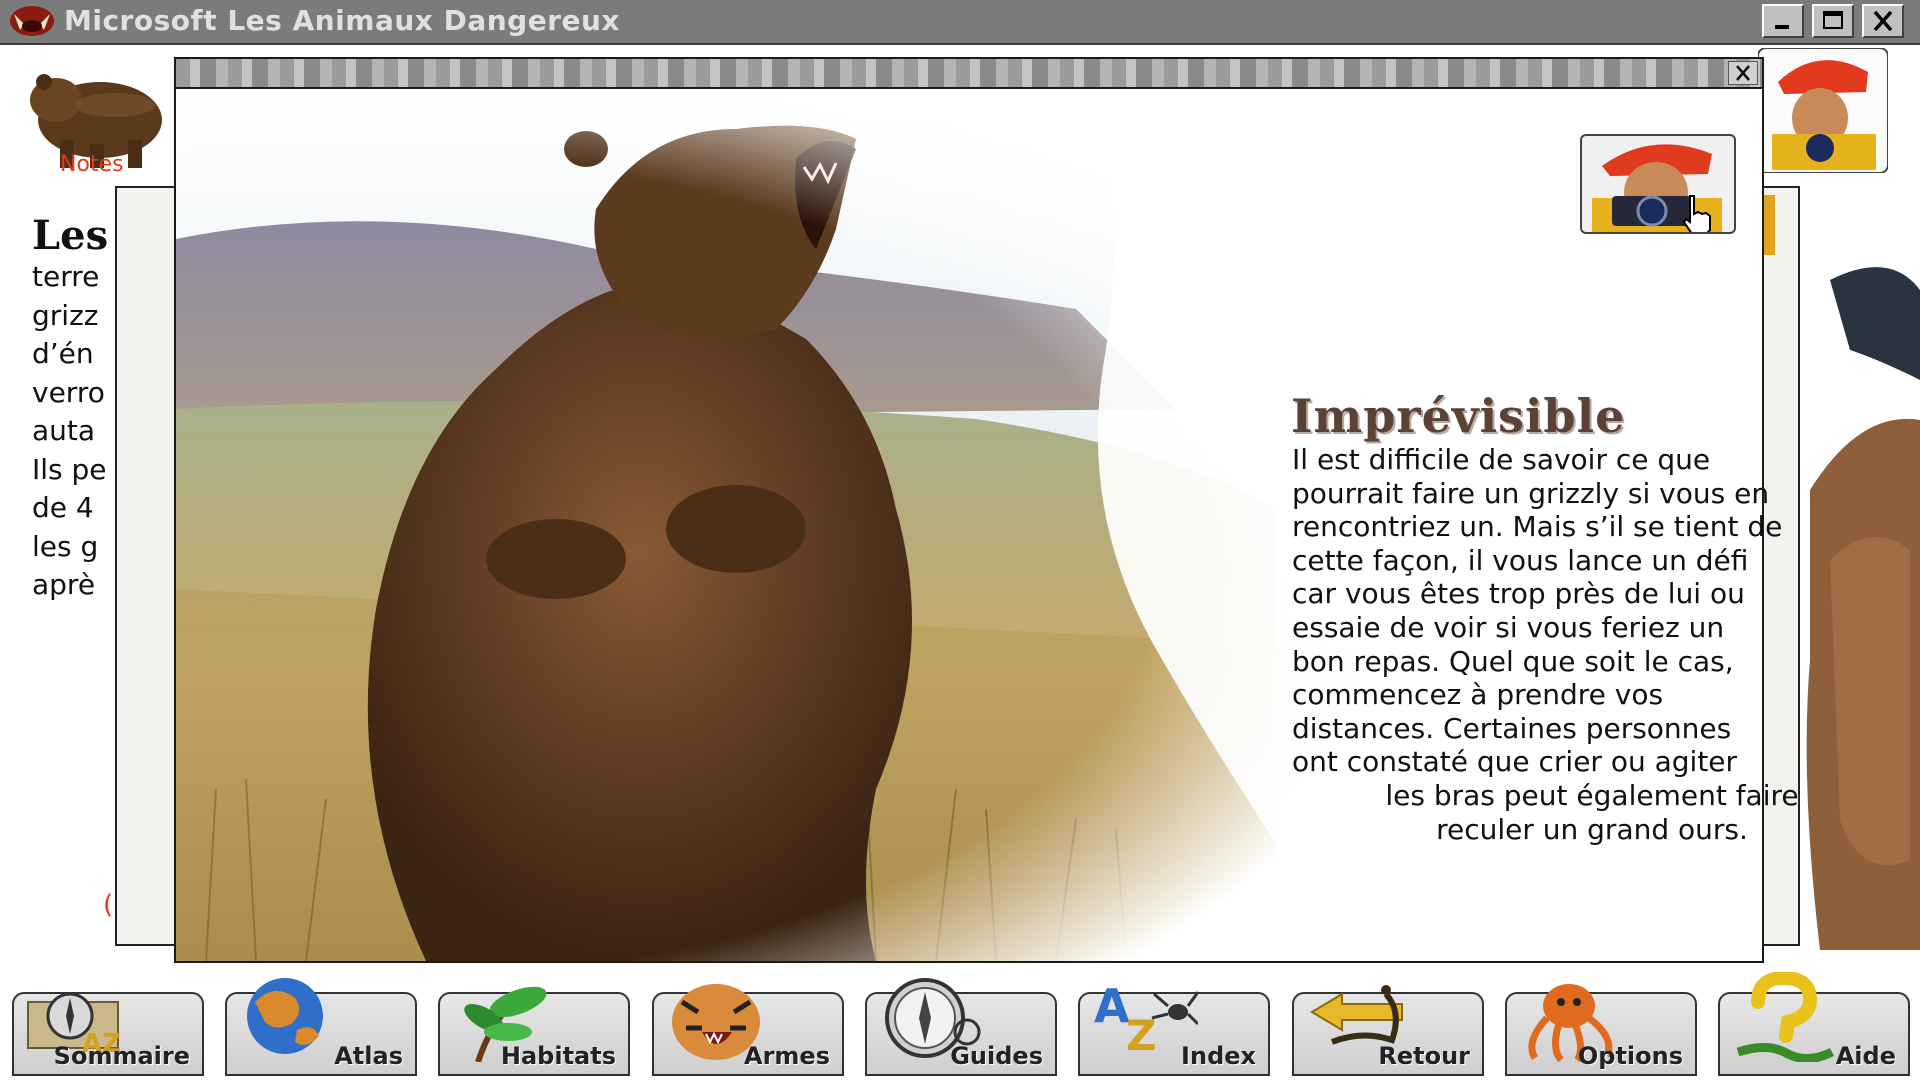 This screenshot has height=1080, width=1920. What do you see at coordinates (1537, 527) in the screenshot?
I see `popup-text-line: rencontriez un. Mais s’il se tient de` at bounding box center [1537, 527].